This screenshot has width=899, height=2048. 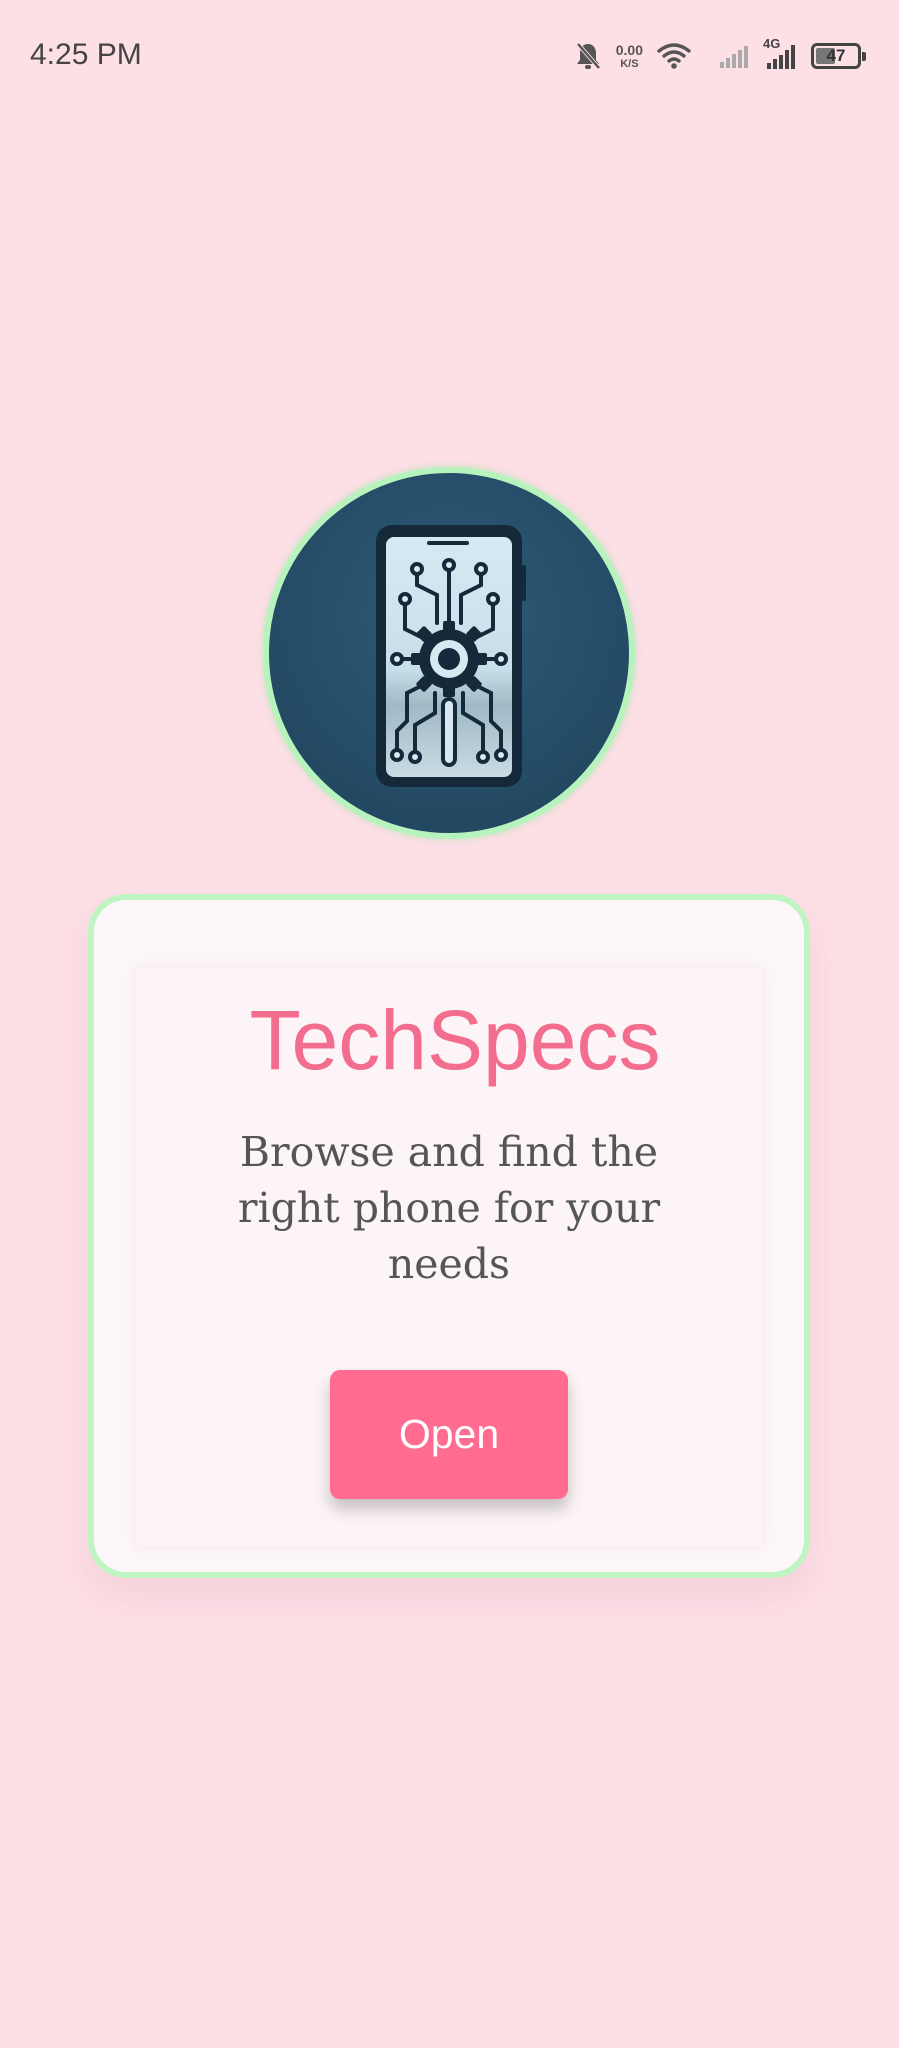 I want to click on net-speed-value: 0.00, so click(x=629, y=49).